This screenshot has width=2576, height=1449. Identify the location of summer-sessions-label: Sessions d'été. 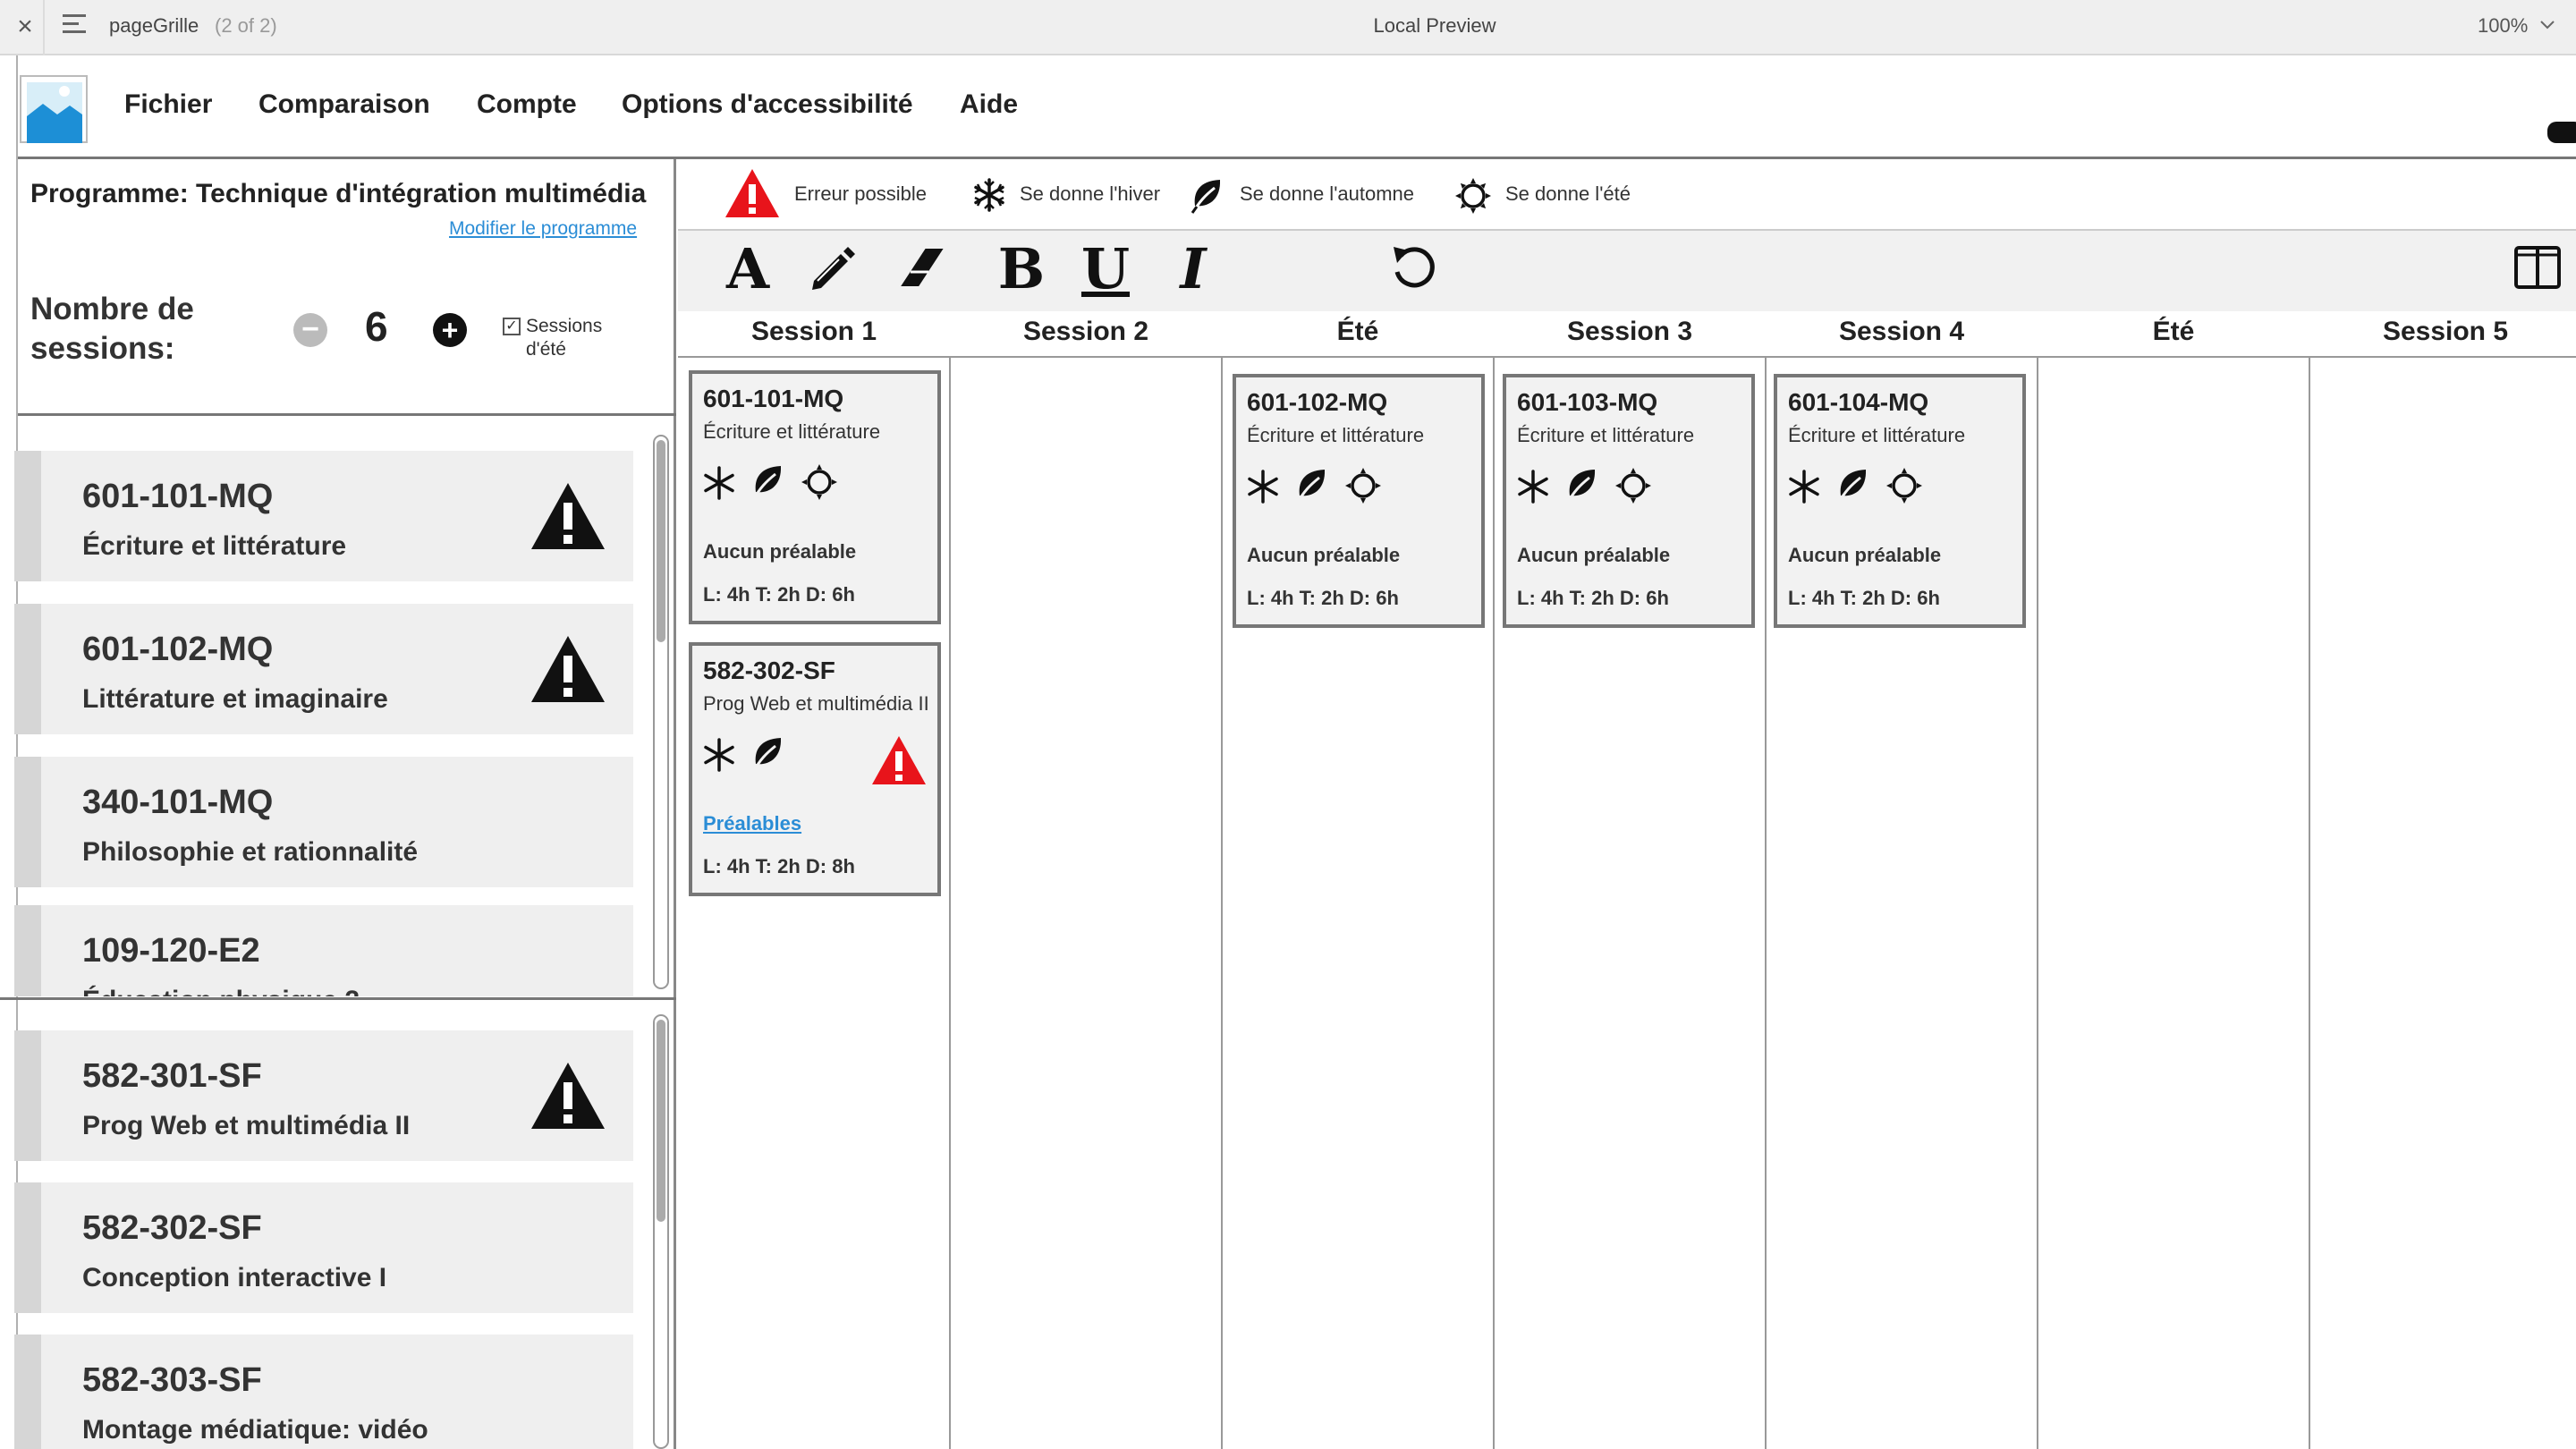
(564, 338).